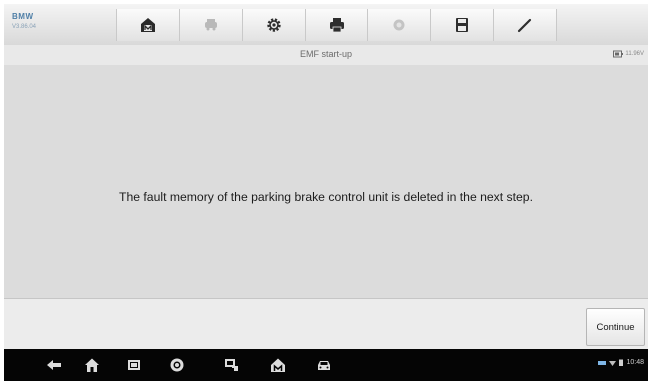  I want to click on vci-icon, so click(231, 365).